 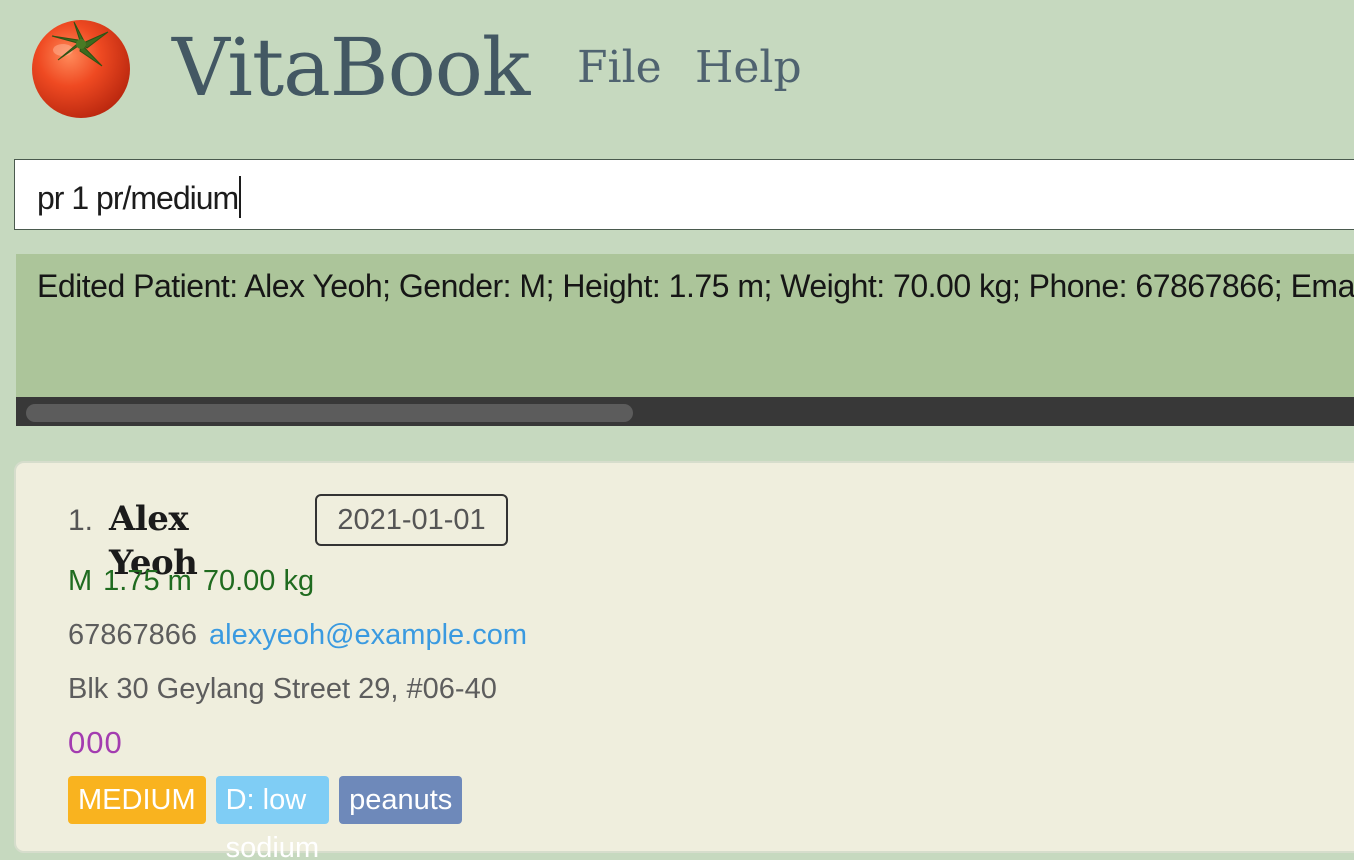 What do you see at coordinates (133, 635) in the screenshot?
I see `patient-phone: 67867866` at bounding box center [133, 635].